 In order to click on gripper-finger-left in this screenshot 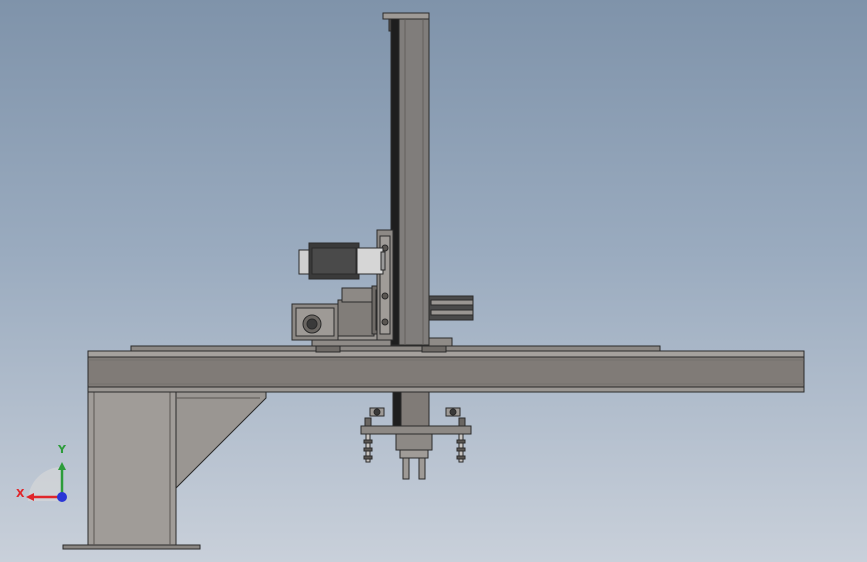, I will do `click(406, 468)`.